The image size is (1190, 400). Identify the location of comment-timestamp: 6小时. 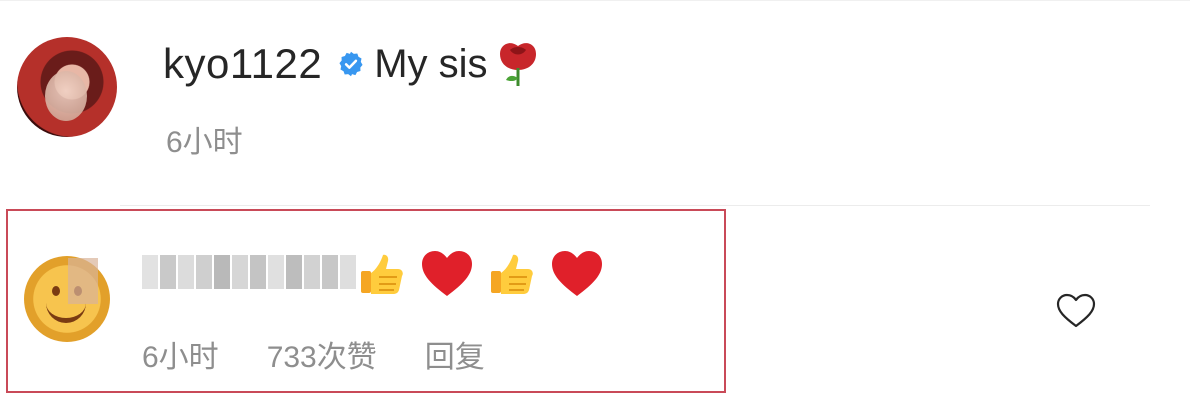
(180, 357).